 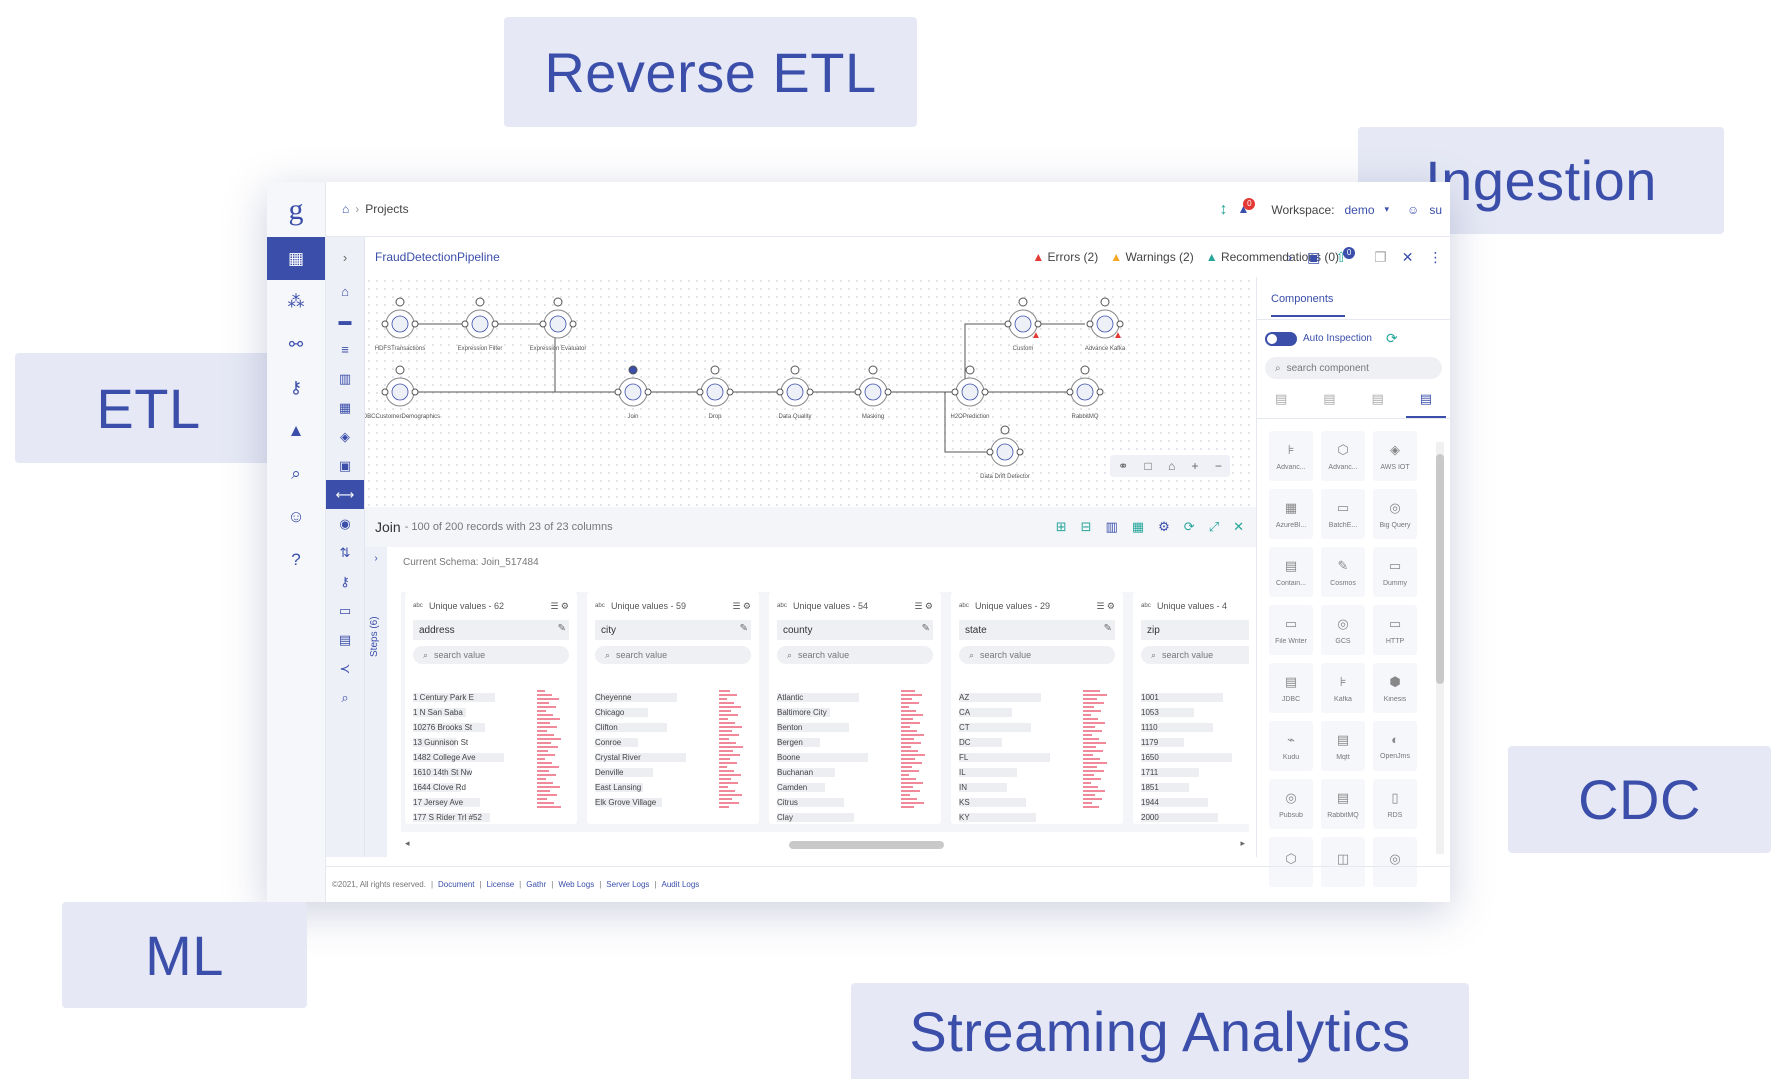 I want to click on list-item: Denville, so click(x=643, y=772).